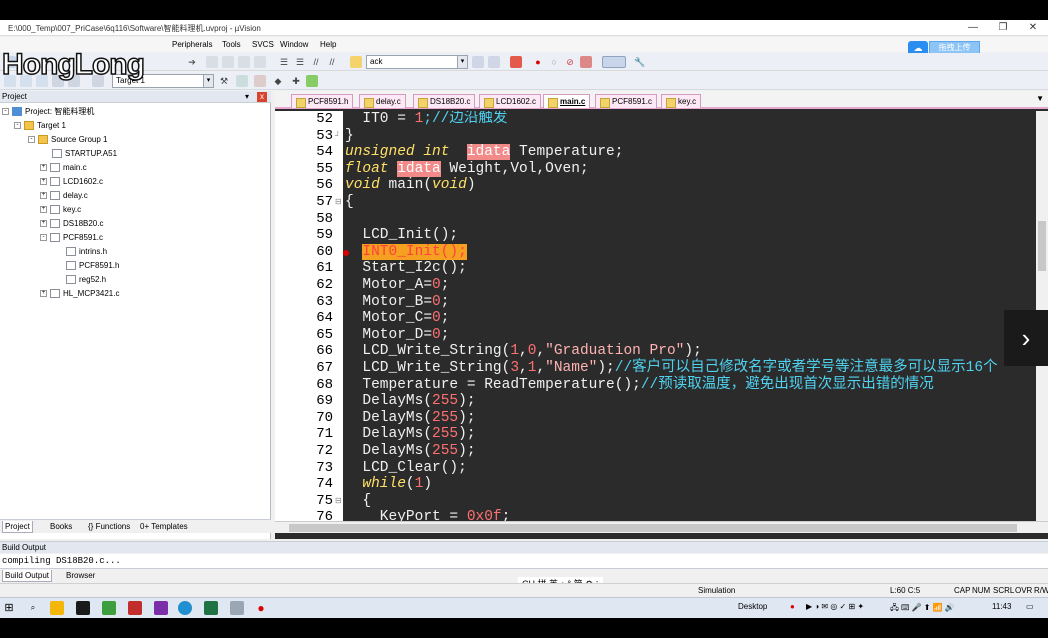  What do you see at coordinates (71, 223) in the screenshot?
I see `tree-file: + DS18B20.c` at bounding box center [71, 223].